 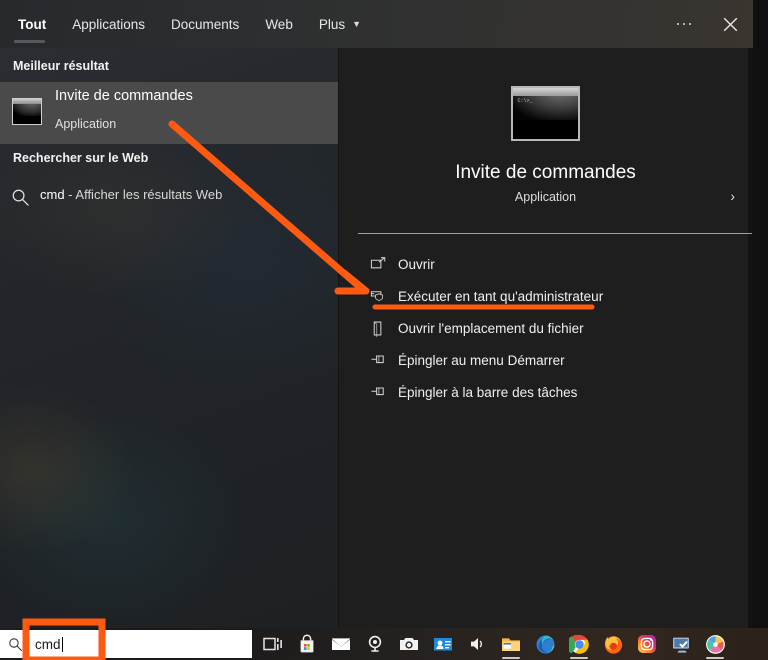 I want to click on menu-item-label: Épingler au menu Démarrer, so click(x=481, y=360).